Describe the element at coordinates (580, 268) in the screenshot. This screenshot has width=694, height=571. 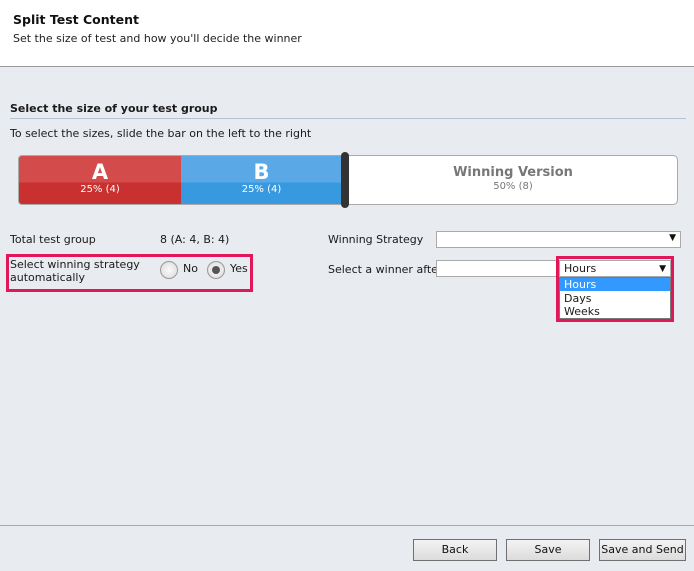
I see `time-unit-value: Hours` at that location.